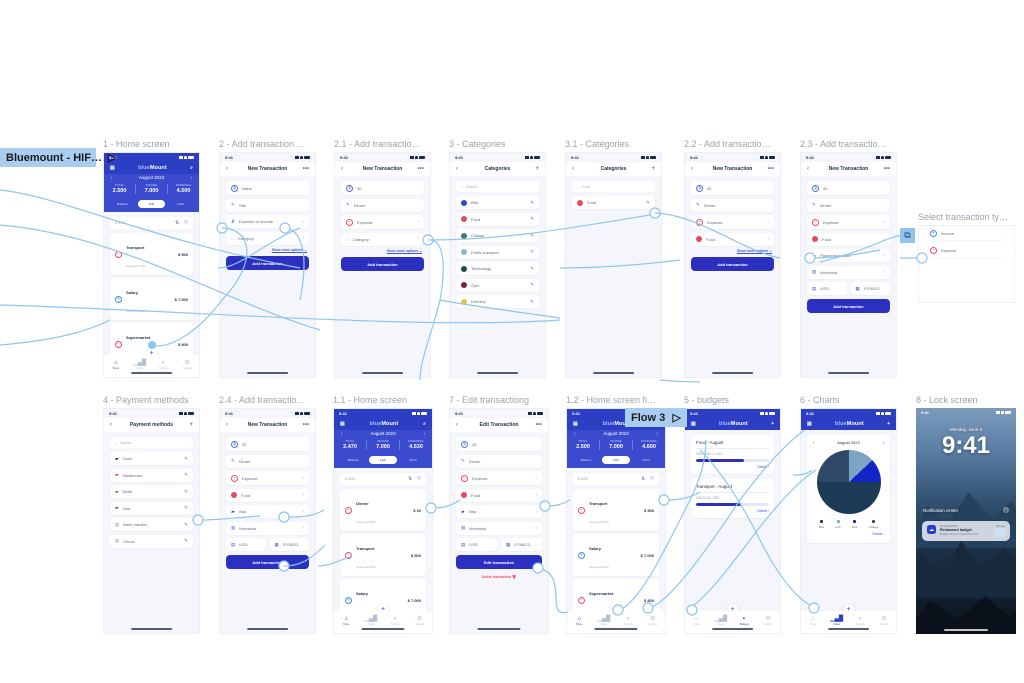  Describe the element at coordinates (497, 202) in the screenshot. I see `list-item: Bills ✎` at that location.